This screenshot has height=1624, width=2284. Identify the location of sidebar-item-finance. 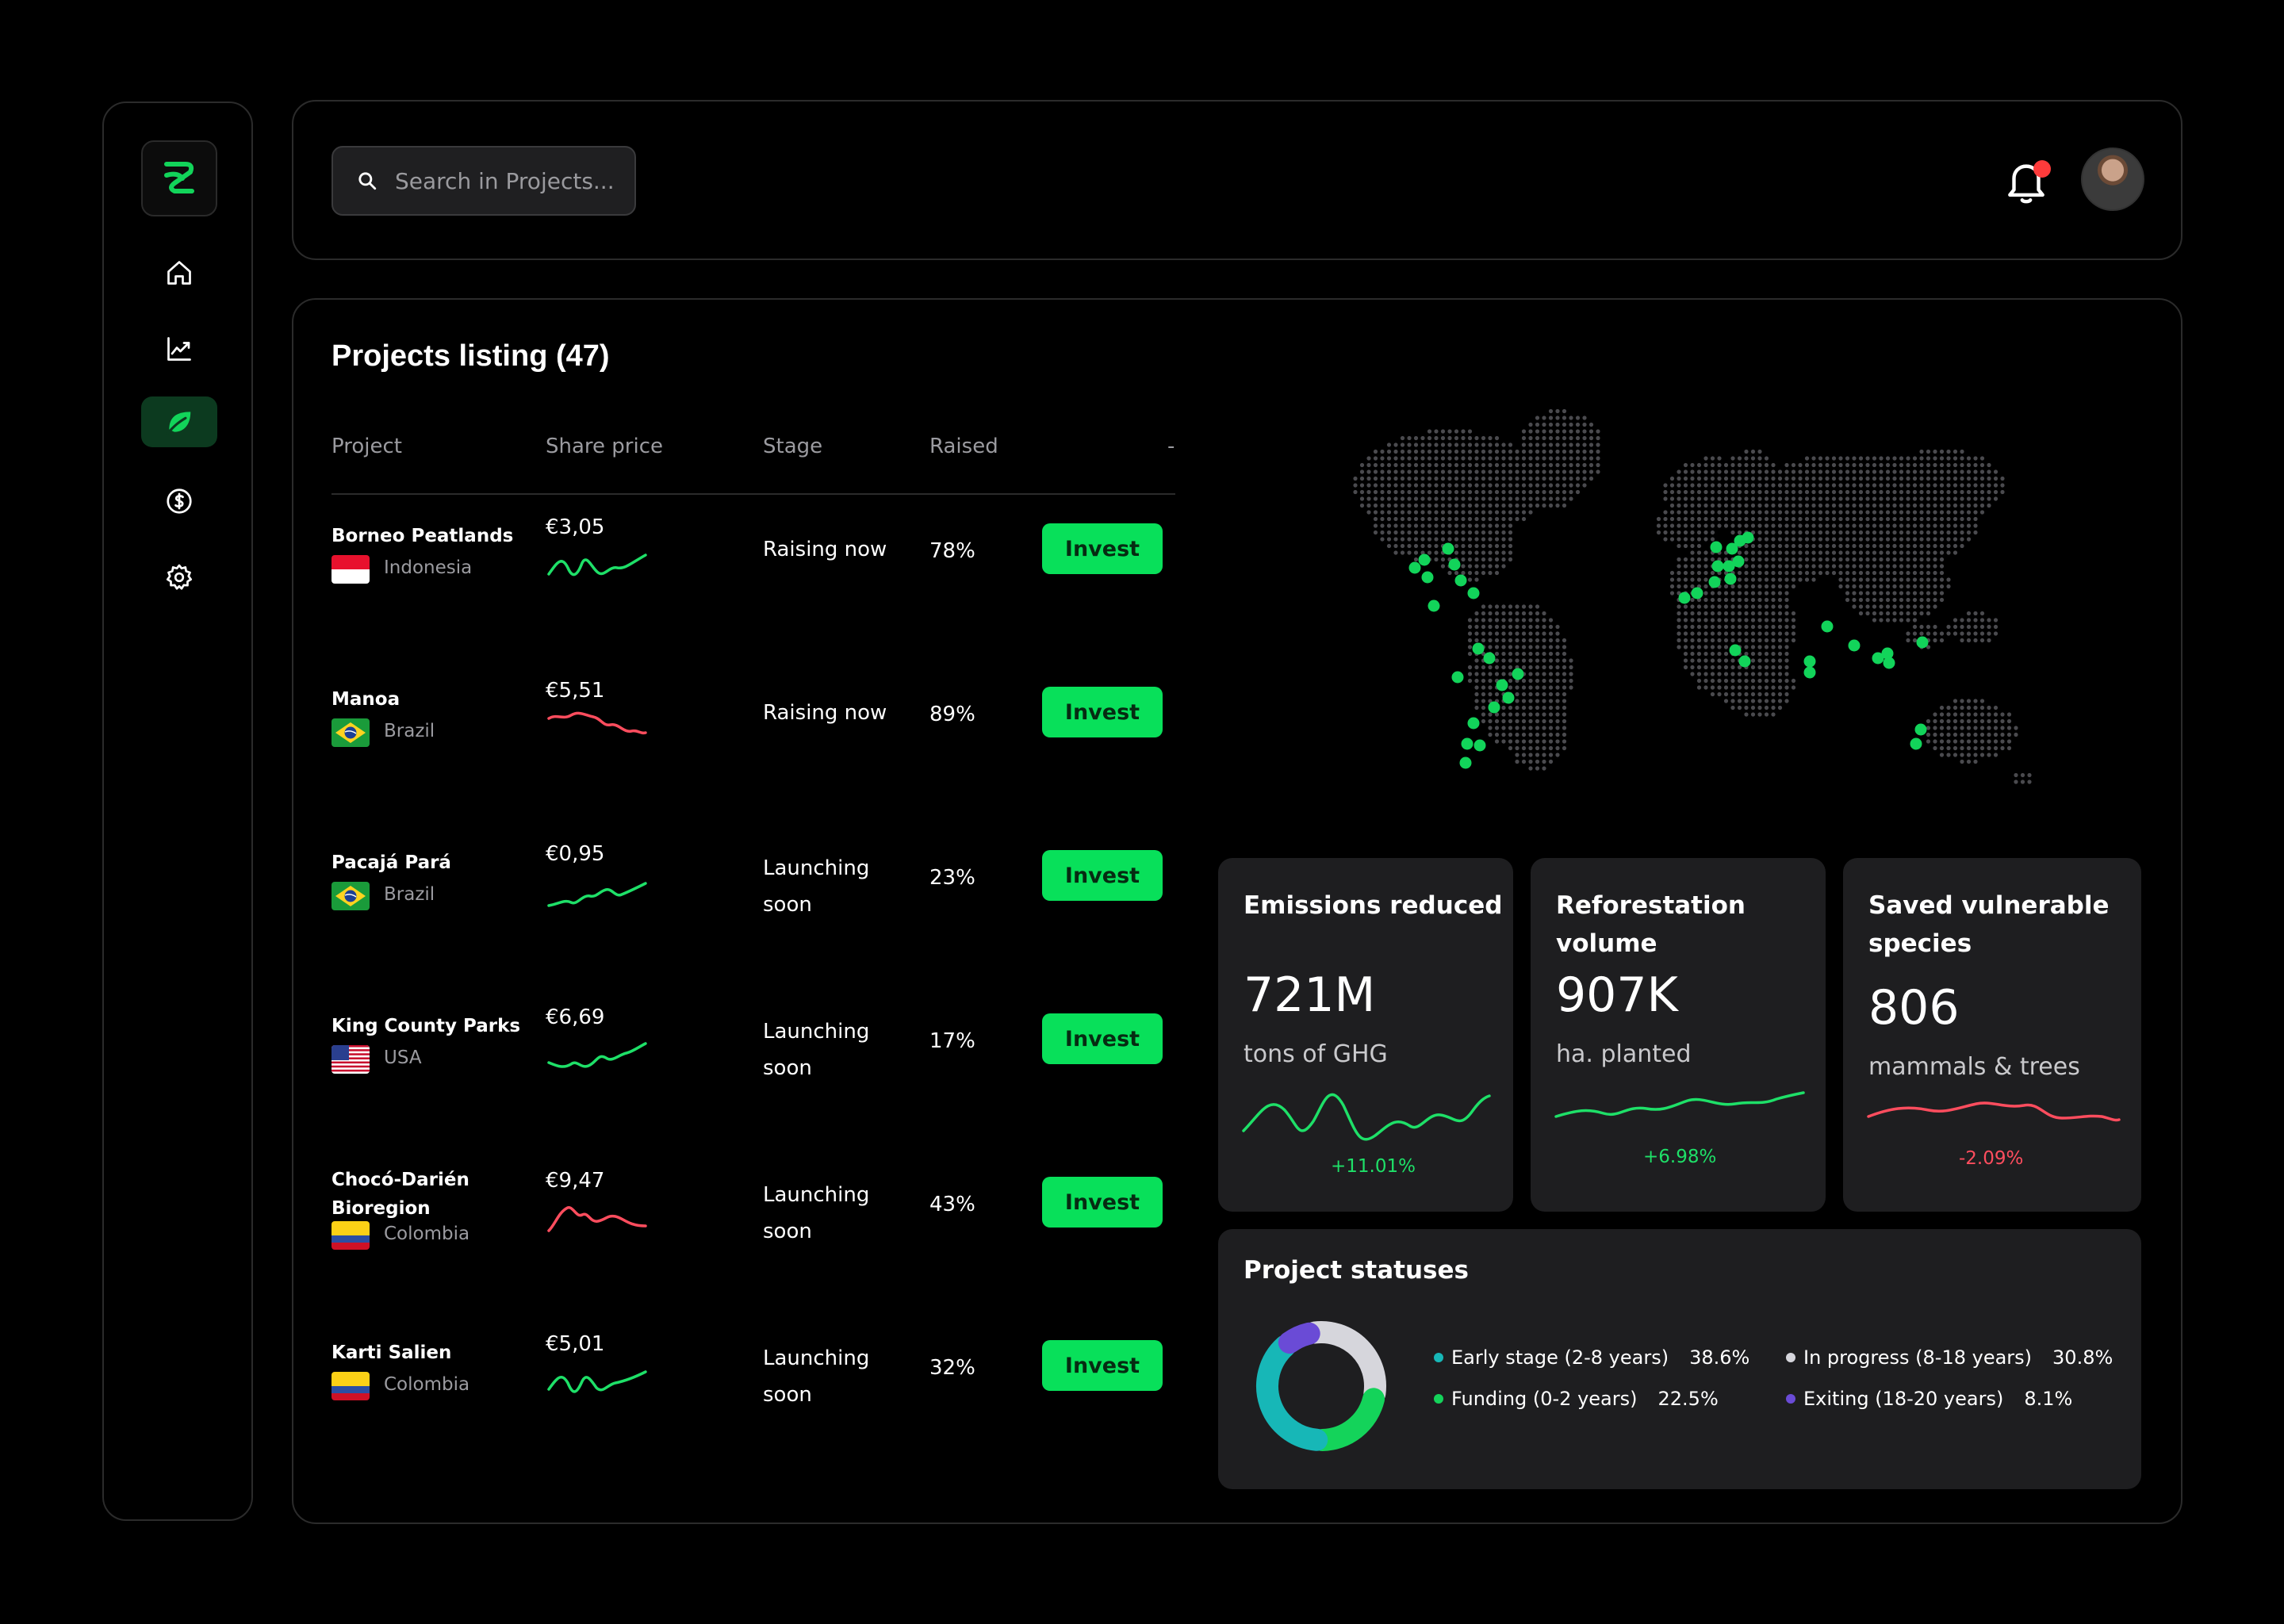
(179, 501).